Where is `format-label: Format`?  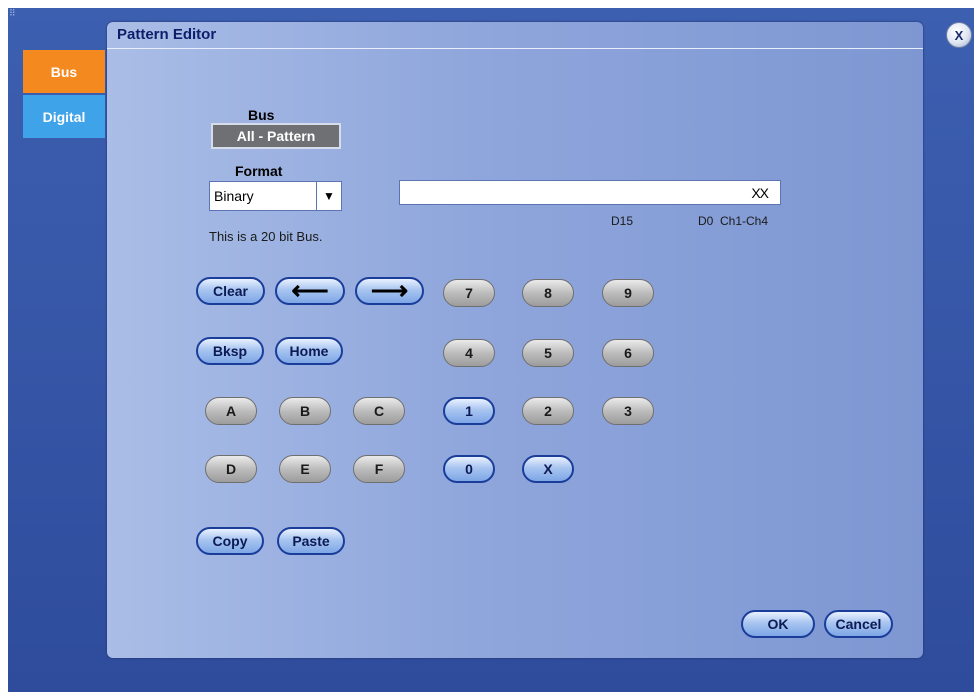
format-label: Format is located at coordinates (259, 171).